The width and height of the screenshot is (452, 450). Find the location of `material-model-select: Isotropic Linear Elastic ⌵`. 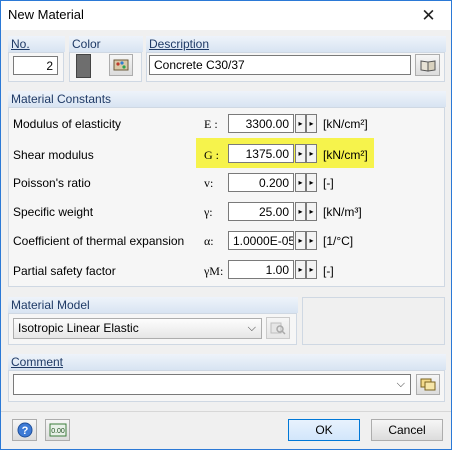

material-model-select: Isotropic Linear Elastic ⌵ is located at coordinates (137, 328).